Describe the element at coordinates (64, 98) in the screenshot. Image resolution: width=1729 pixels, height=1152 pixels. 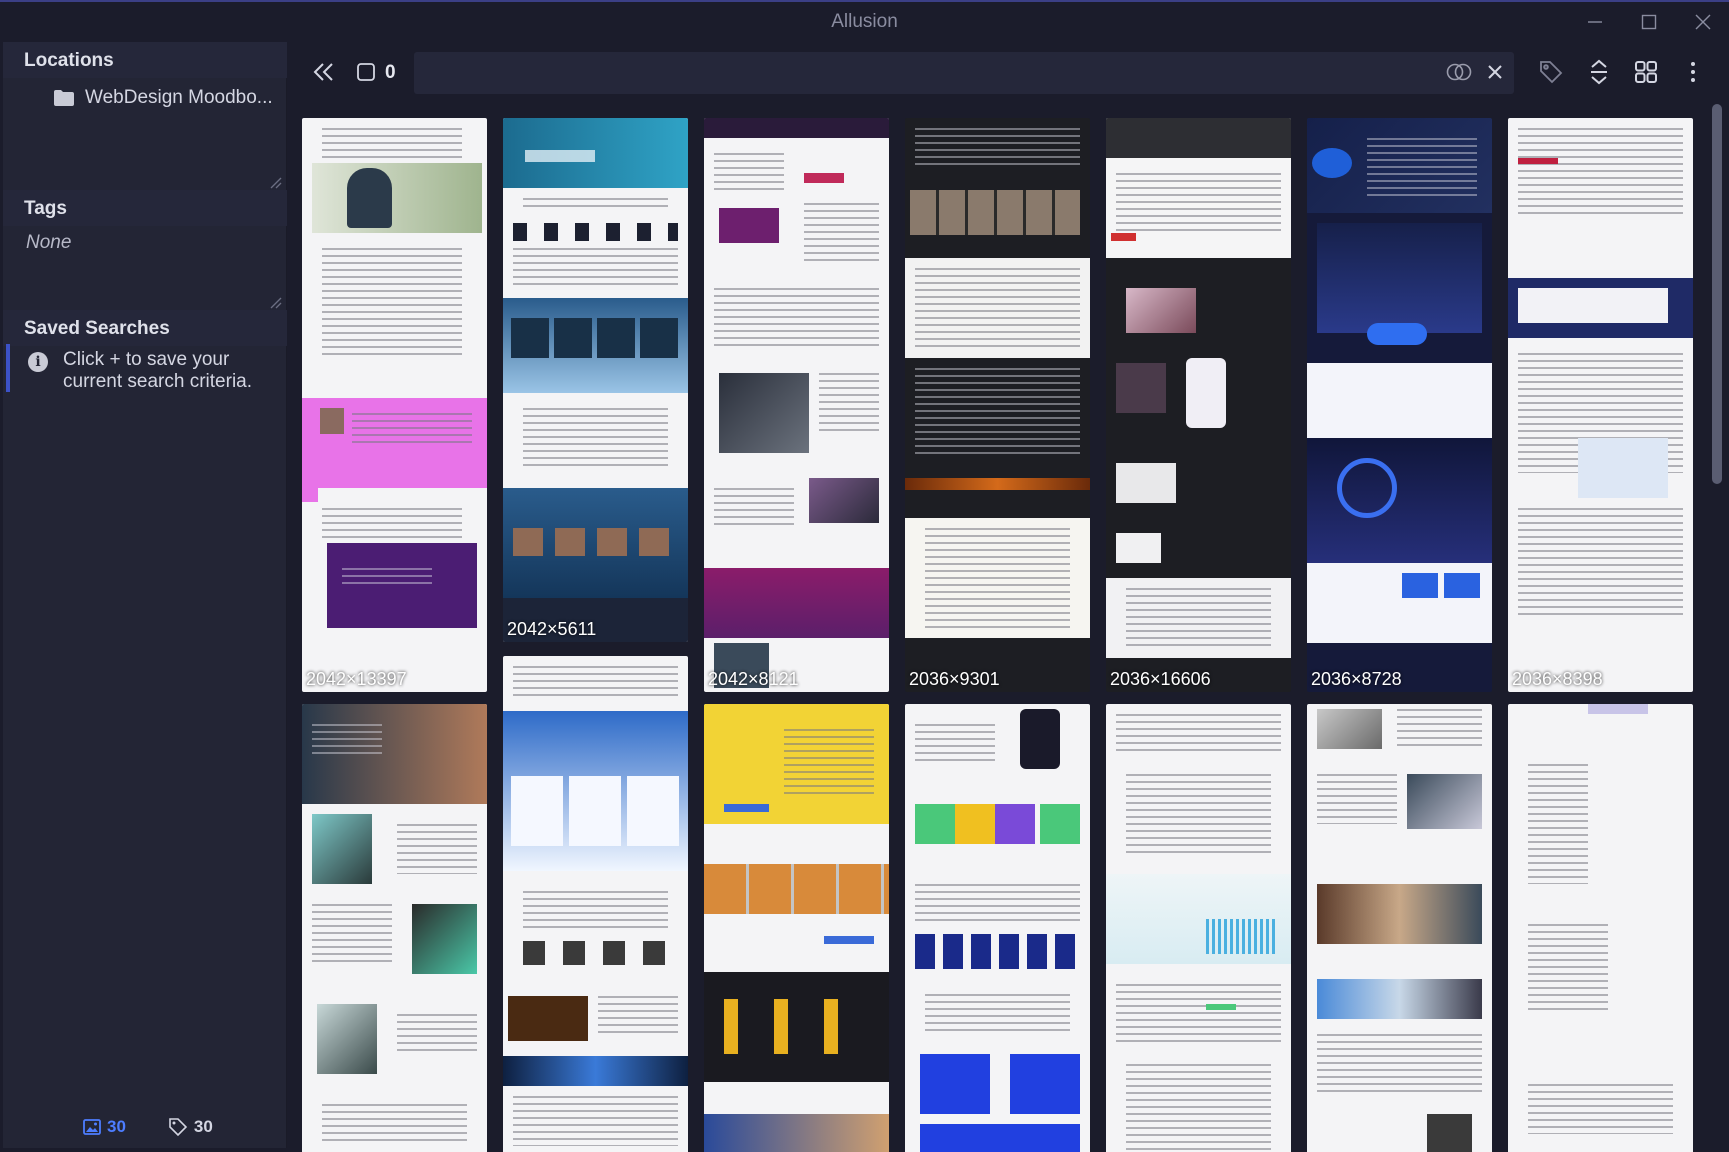
I see `folder-icon` at that location.